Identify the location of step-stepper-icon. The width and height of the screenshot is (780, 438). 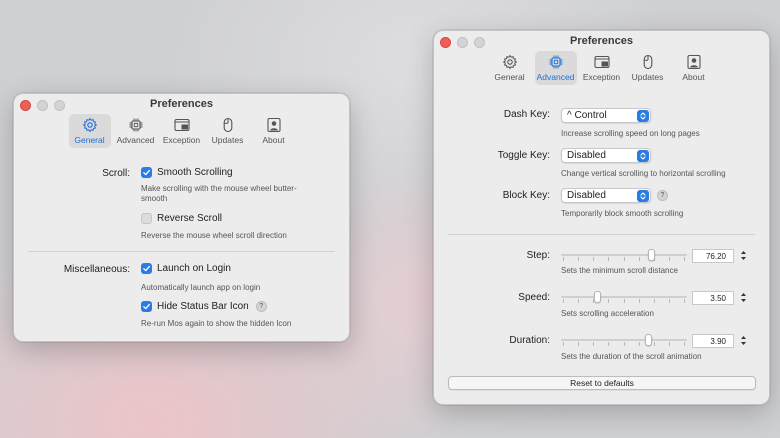
(743, 255).